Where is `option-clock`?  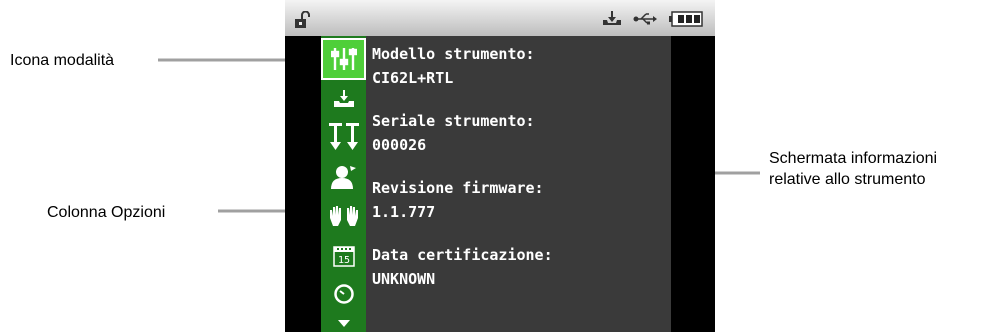 option-clock is located at coordinates (343, 294).